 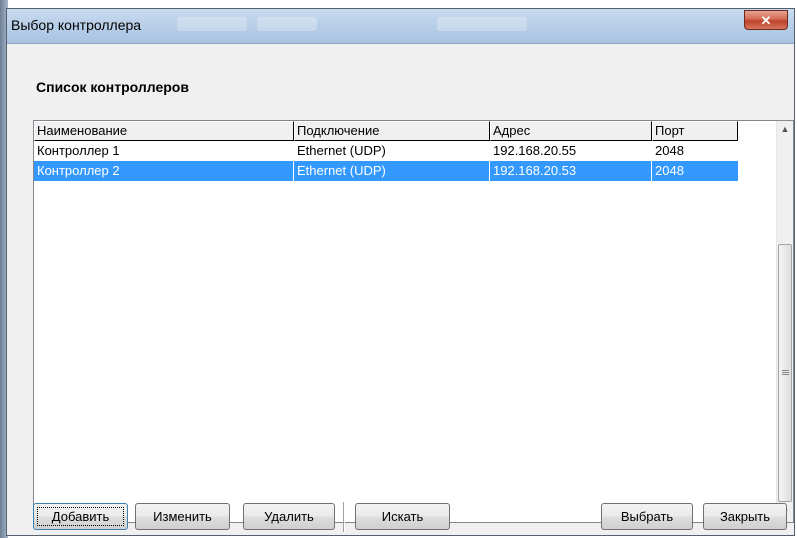 I want to click on close-button: Закрыть, so click(x=745, y=516).